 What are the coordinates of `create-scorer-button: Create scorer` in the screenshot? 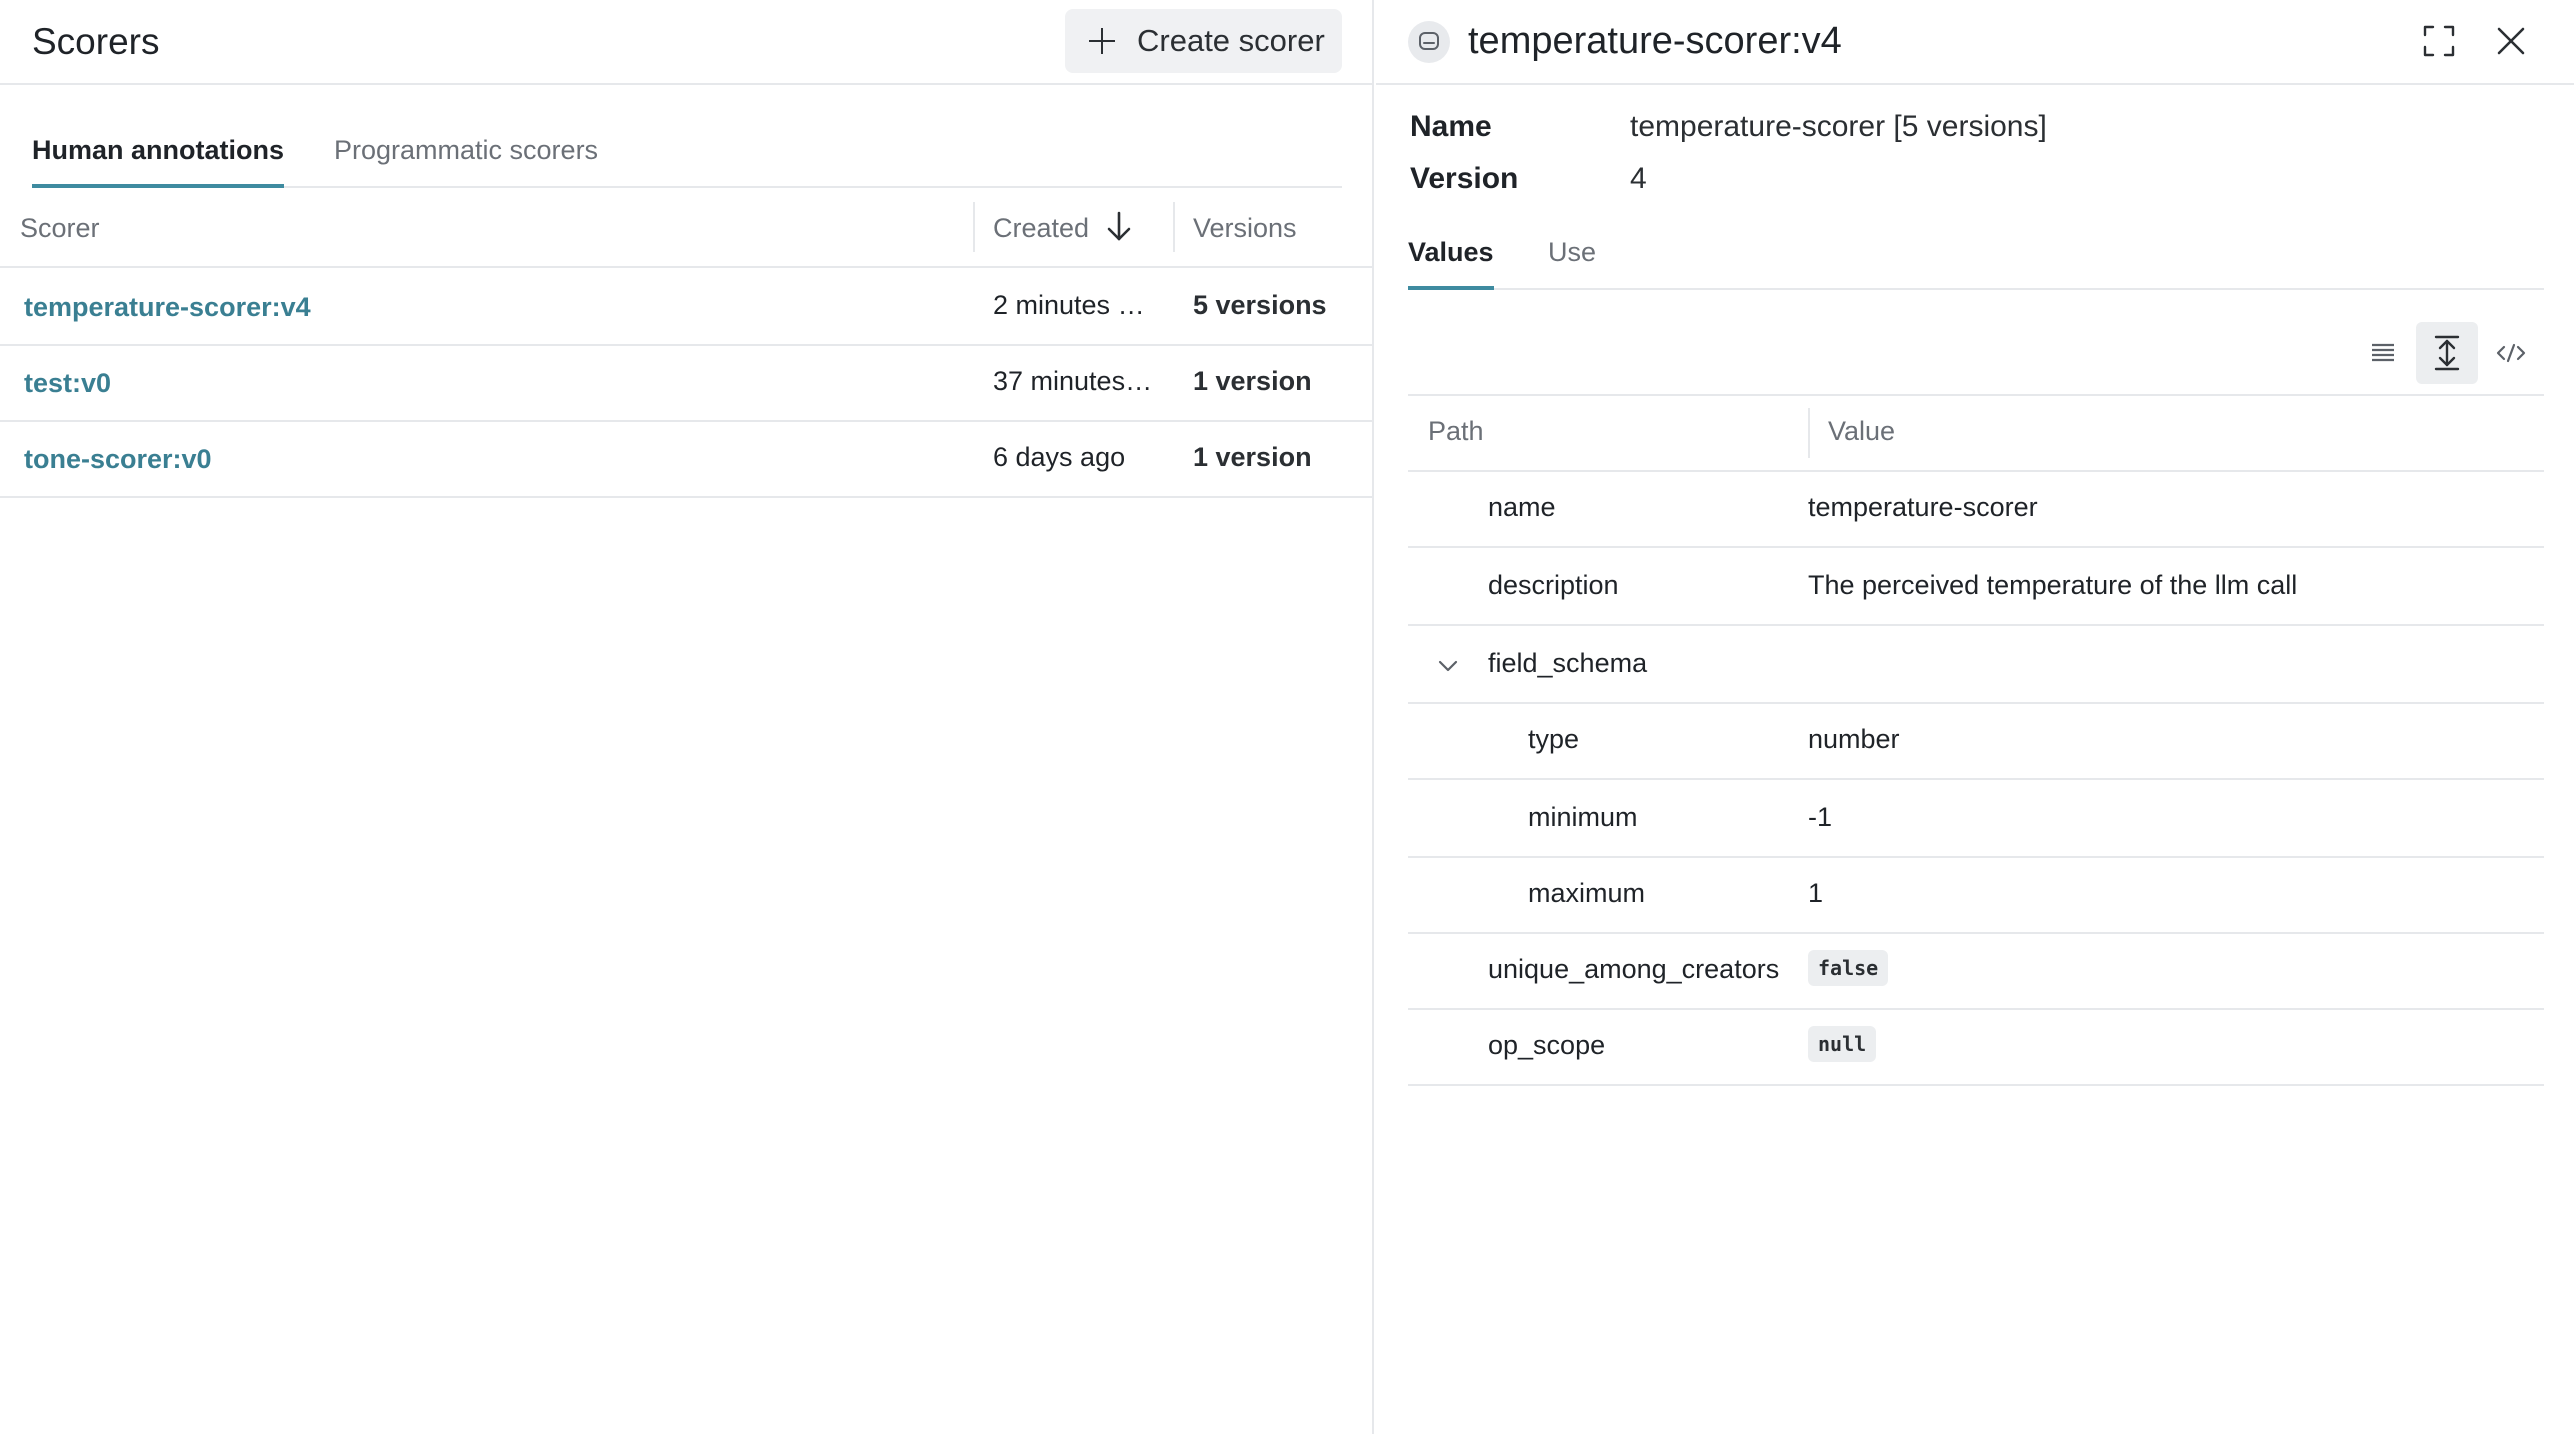 It's located at (1203, 41).